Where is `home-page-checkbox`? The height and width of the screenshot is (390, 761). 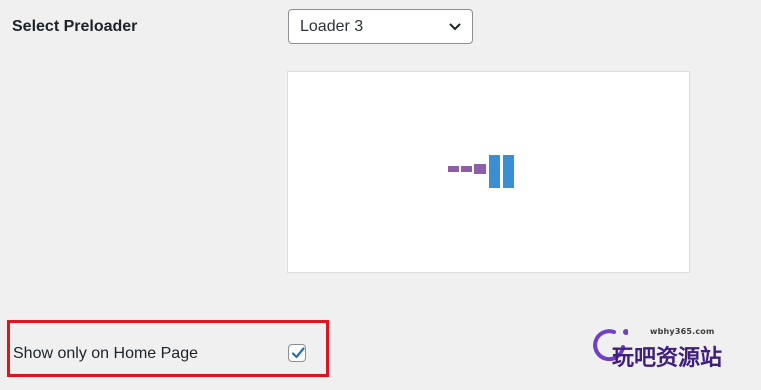
home-page-checkbox is located at coordinates (297, 353).